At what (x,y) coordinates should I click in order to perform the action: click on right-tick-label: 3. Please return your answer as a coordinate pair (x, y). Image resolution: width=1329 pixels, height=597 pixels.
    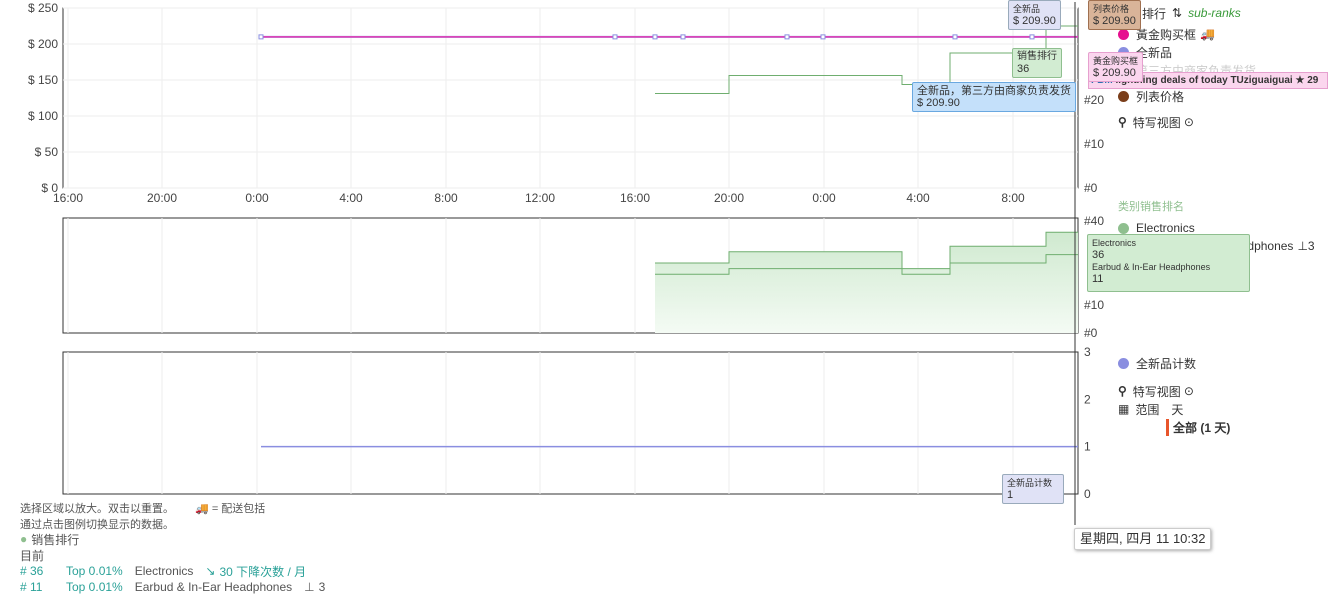
    Looking at the image, I should click on (1087, 352).